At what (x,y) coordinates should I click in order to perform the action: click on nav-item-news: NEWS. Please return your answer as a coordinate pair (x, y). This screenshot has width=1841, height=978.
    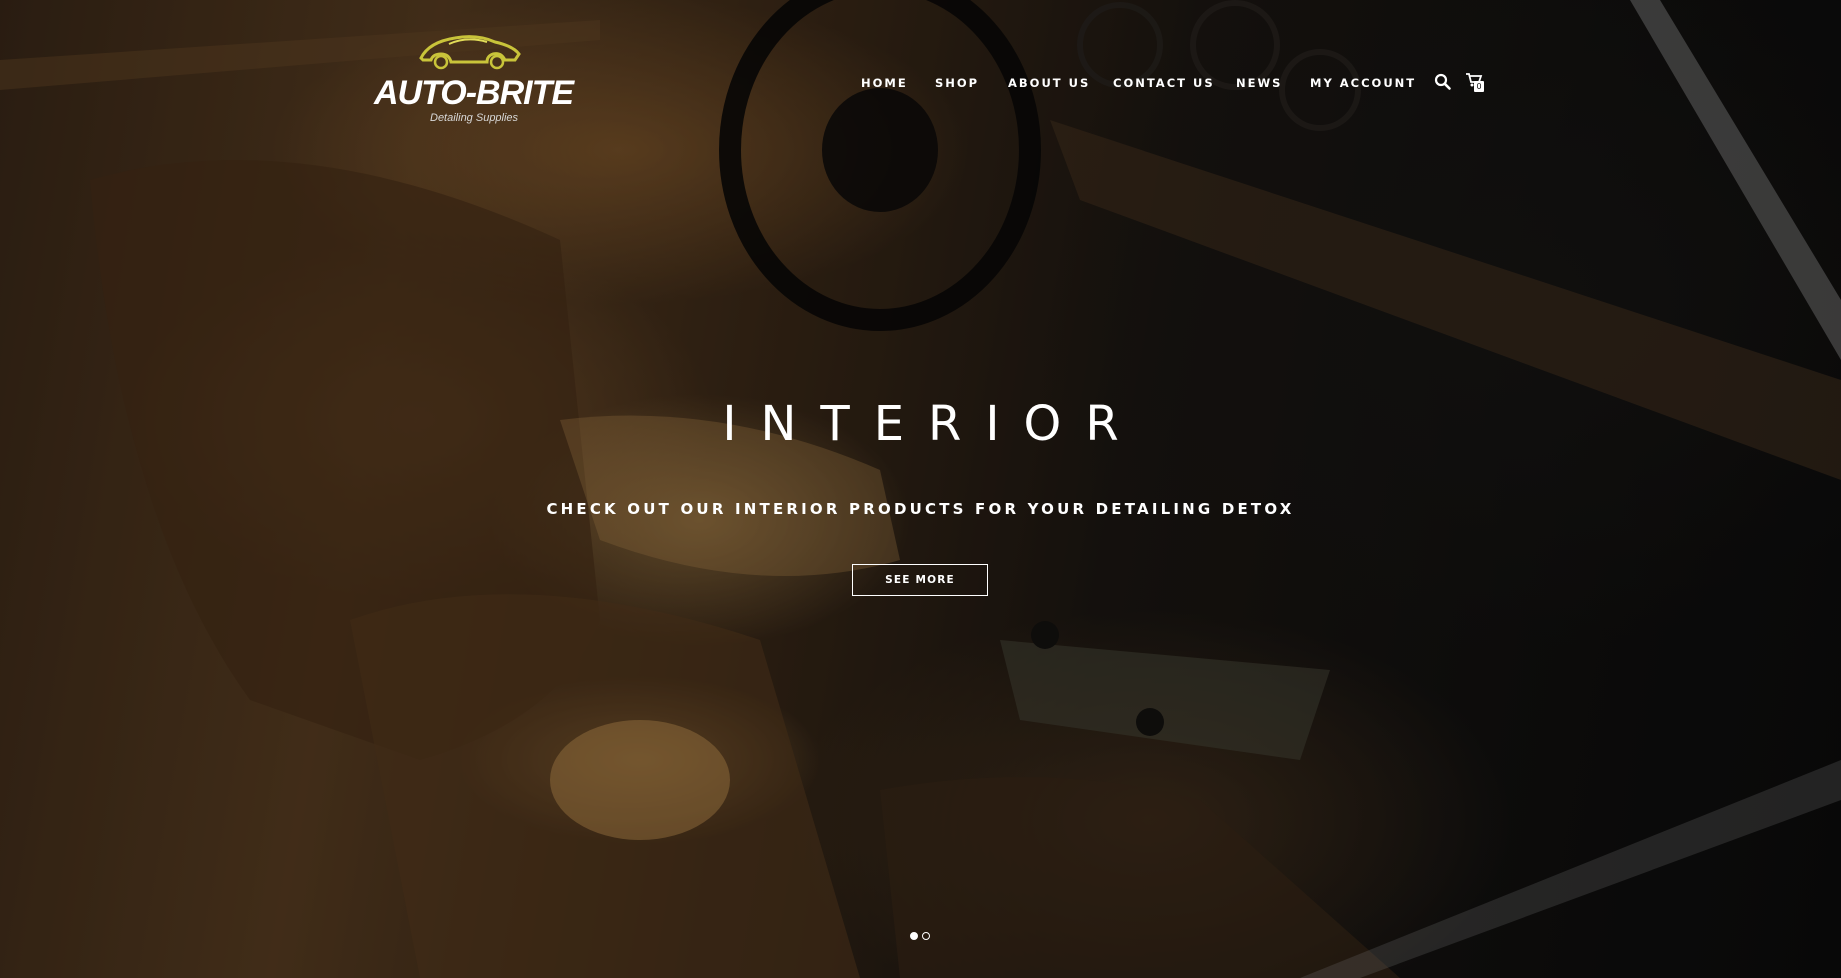
    Looking at the image, I should click on (1259, 83).